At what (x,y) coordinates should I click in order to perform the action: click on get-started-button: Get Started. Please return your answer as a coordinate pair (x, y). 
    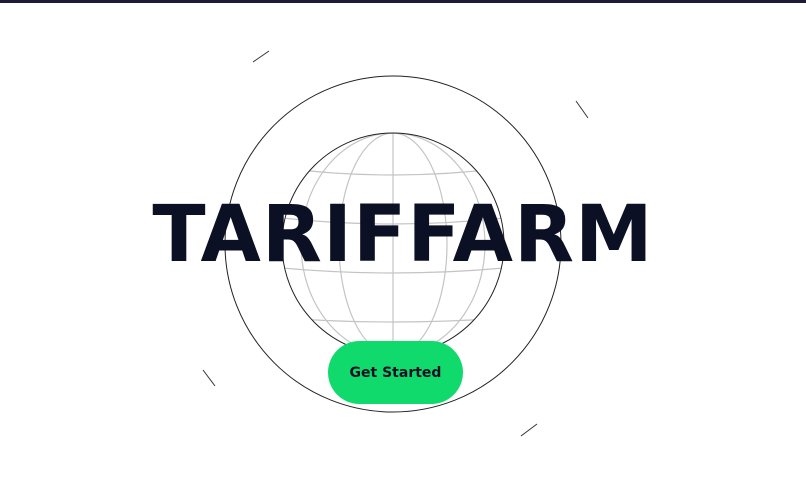
    Looking at the image, I should click on (395, 372).